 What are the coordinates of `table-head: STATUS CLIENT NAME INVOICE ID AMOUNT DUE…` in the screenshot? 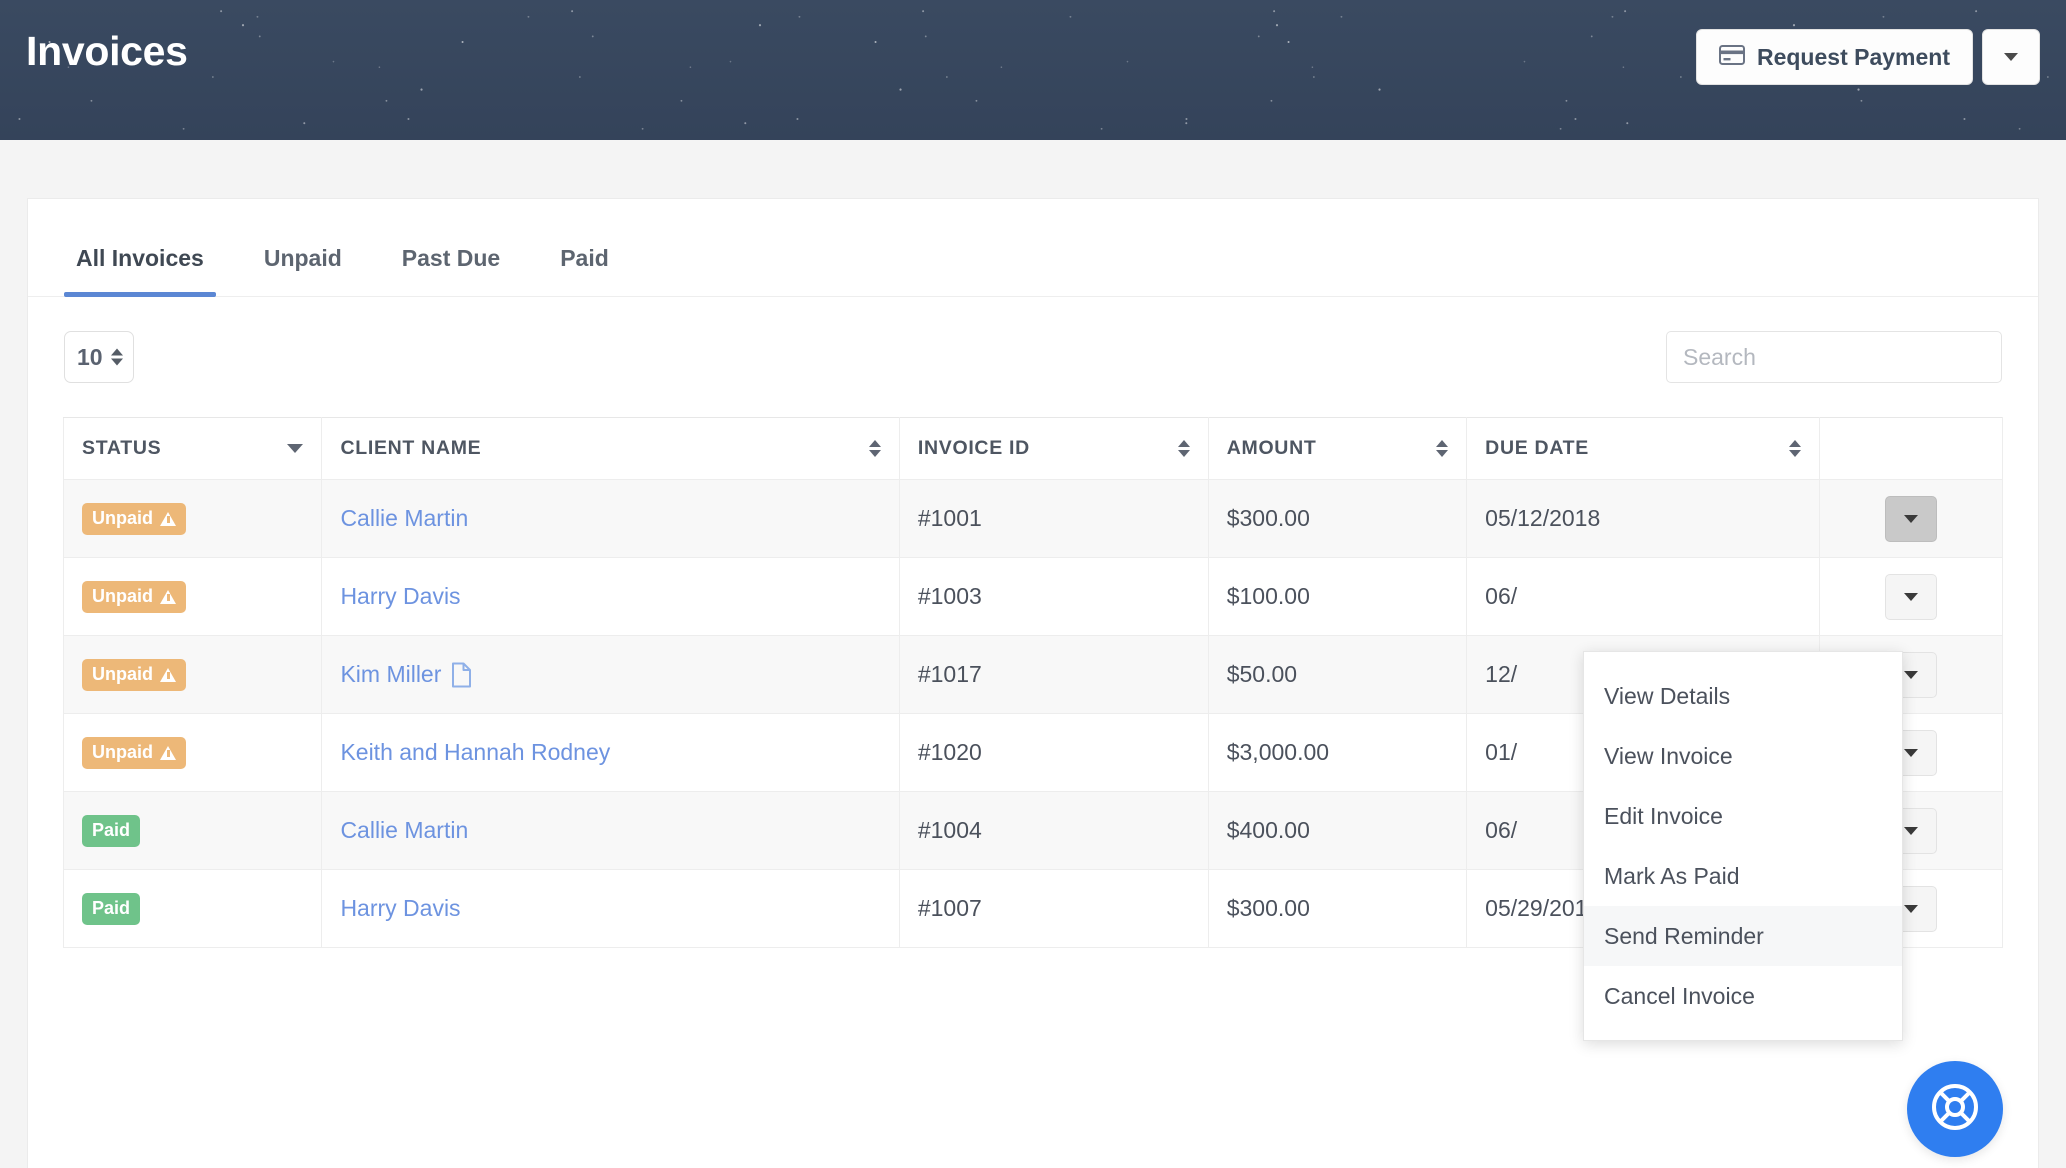 It's located at (1032, 448).